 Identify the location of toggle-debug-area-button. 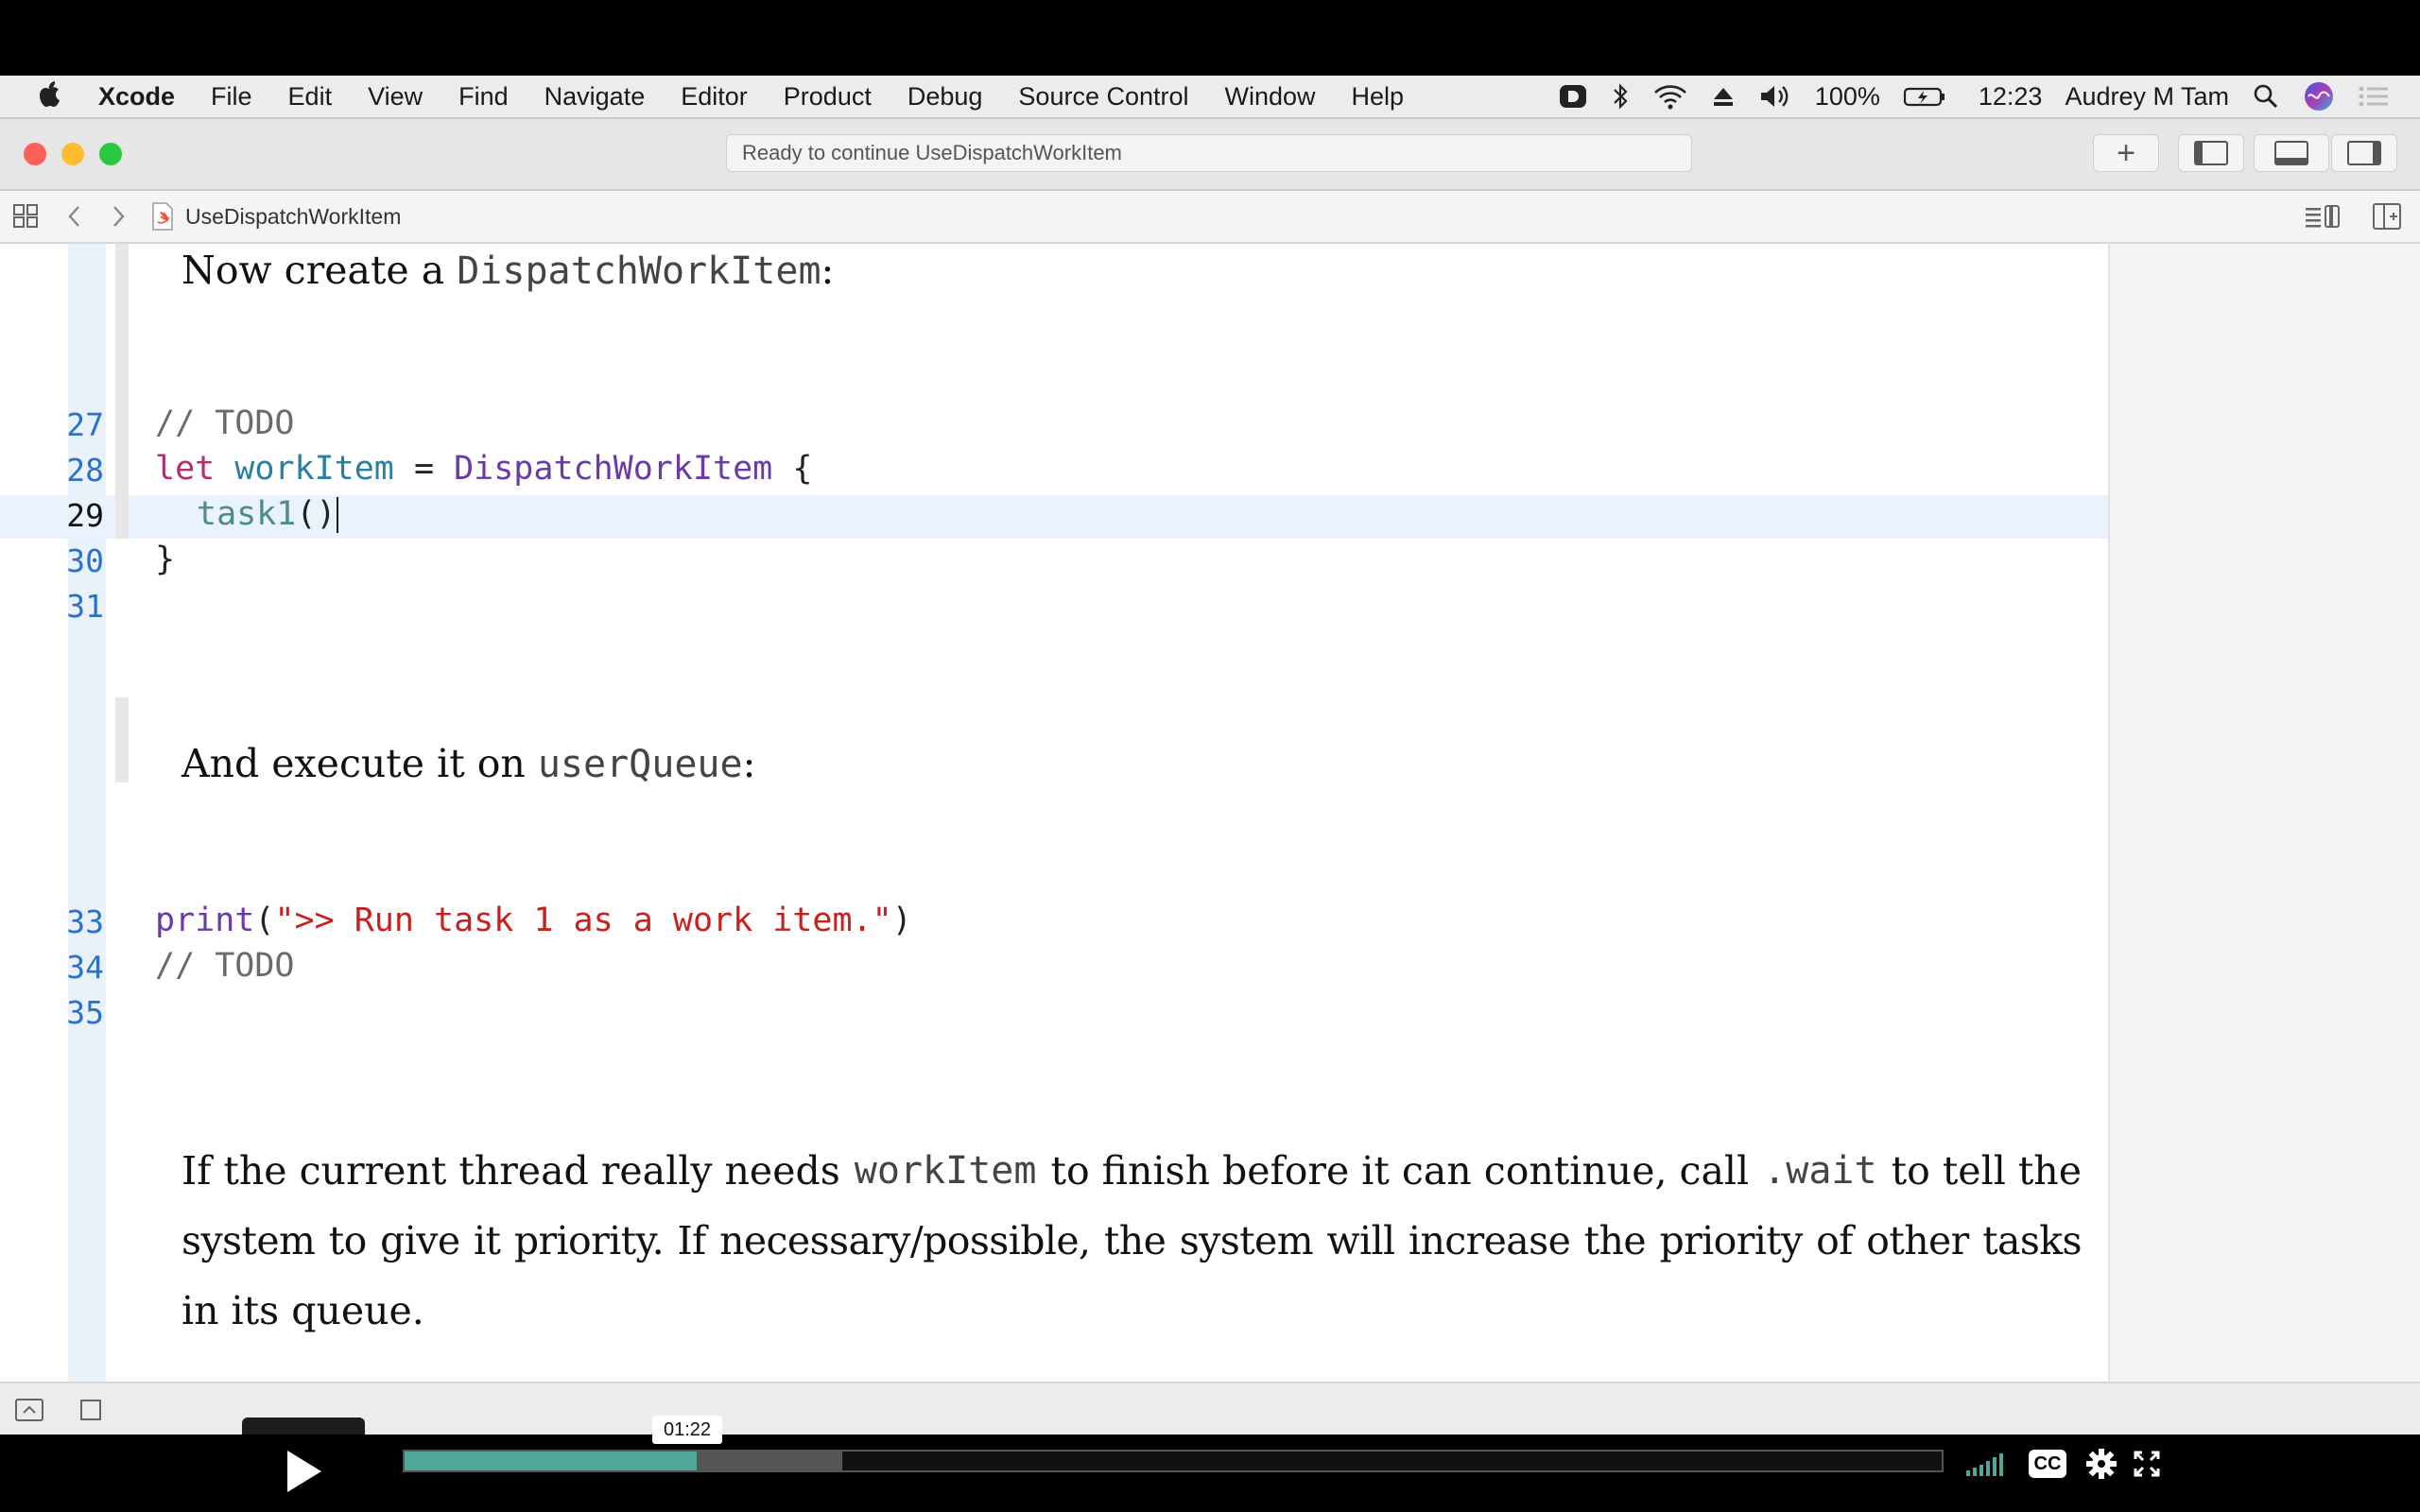
(2291, 153).